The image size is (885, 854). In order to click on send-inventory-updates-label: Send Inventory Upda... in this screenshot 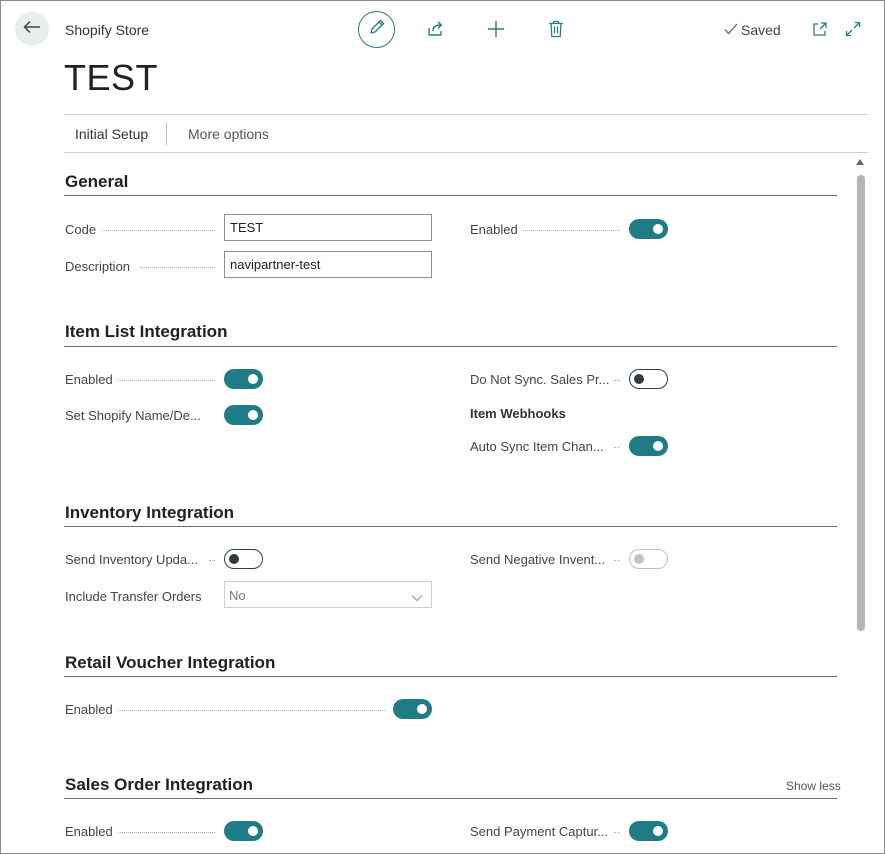, I will do `click(131, 559)`.